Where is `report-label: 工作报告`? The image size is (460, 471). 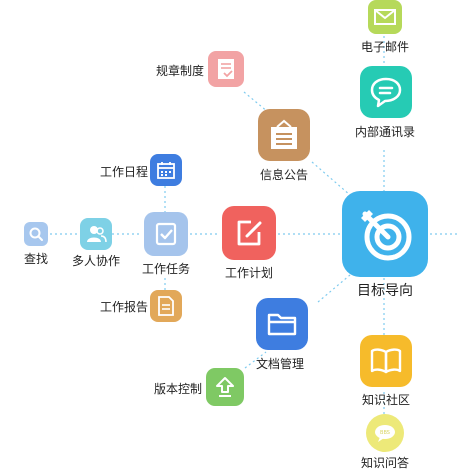
report-label: 工作报告 is located at coordinates (123, 307).